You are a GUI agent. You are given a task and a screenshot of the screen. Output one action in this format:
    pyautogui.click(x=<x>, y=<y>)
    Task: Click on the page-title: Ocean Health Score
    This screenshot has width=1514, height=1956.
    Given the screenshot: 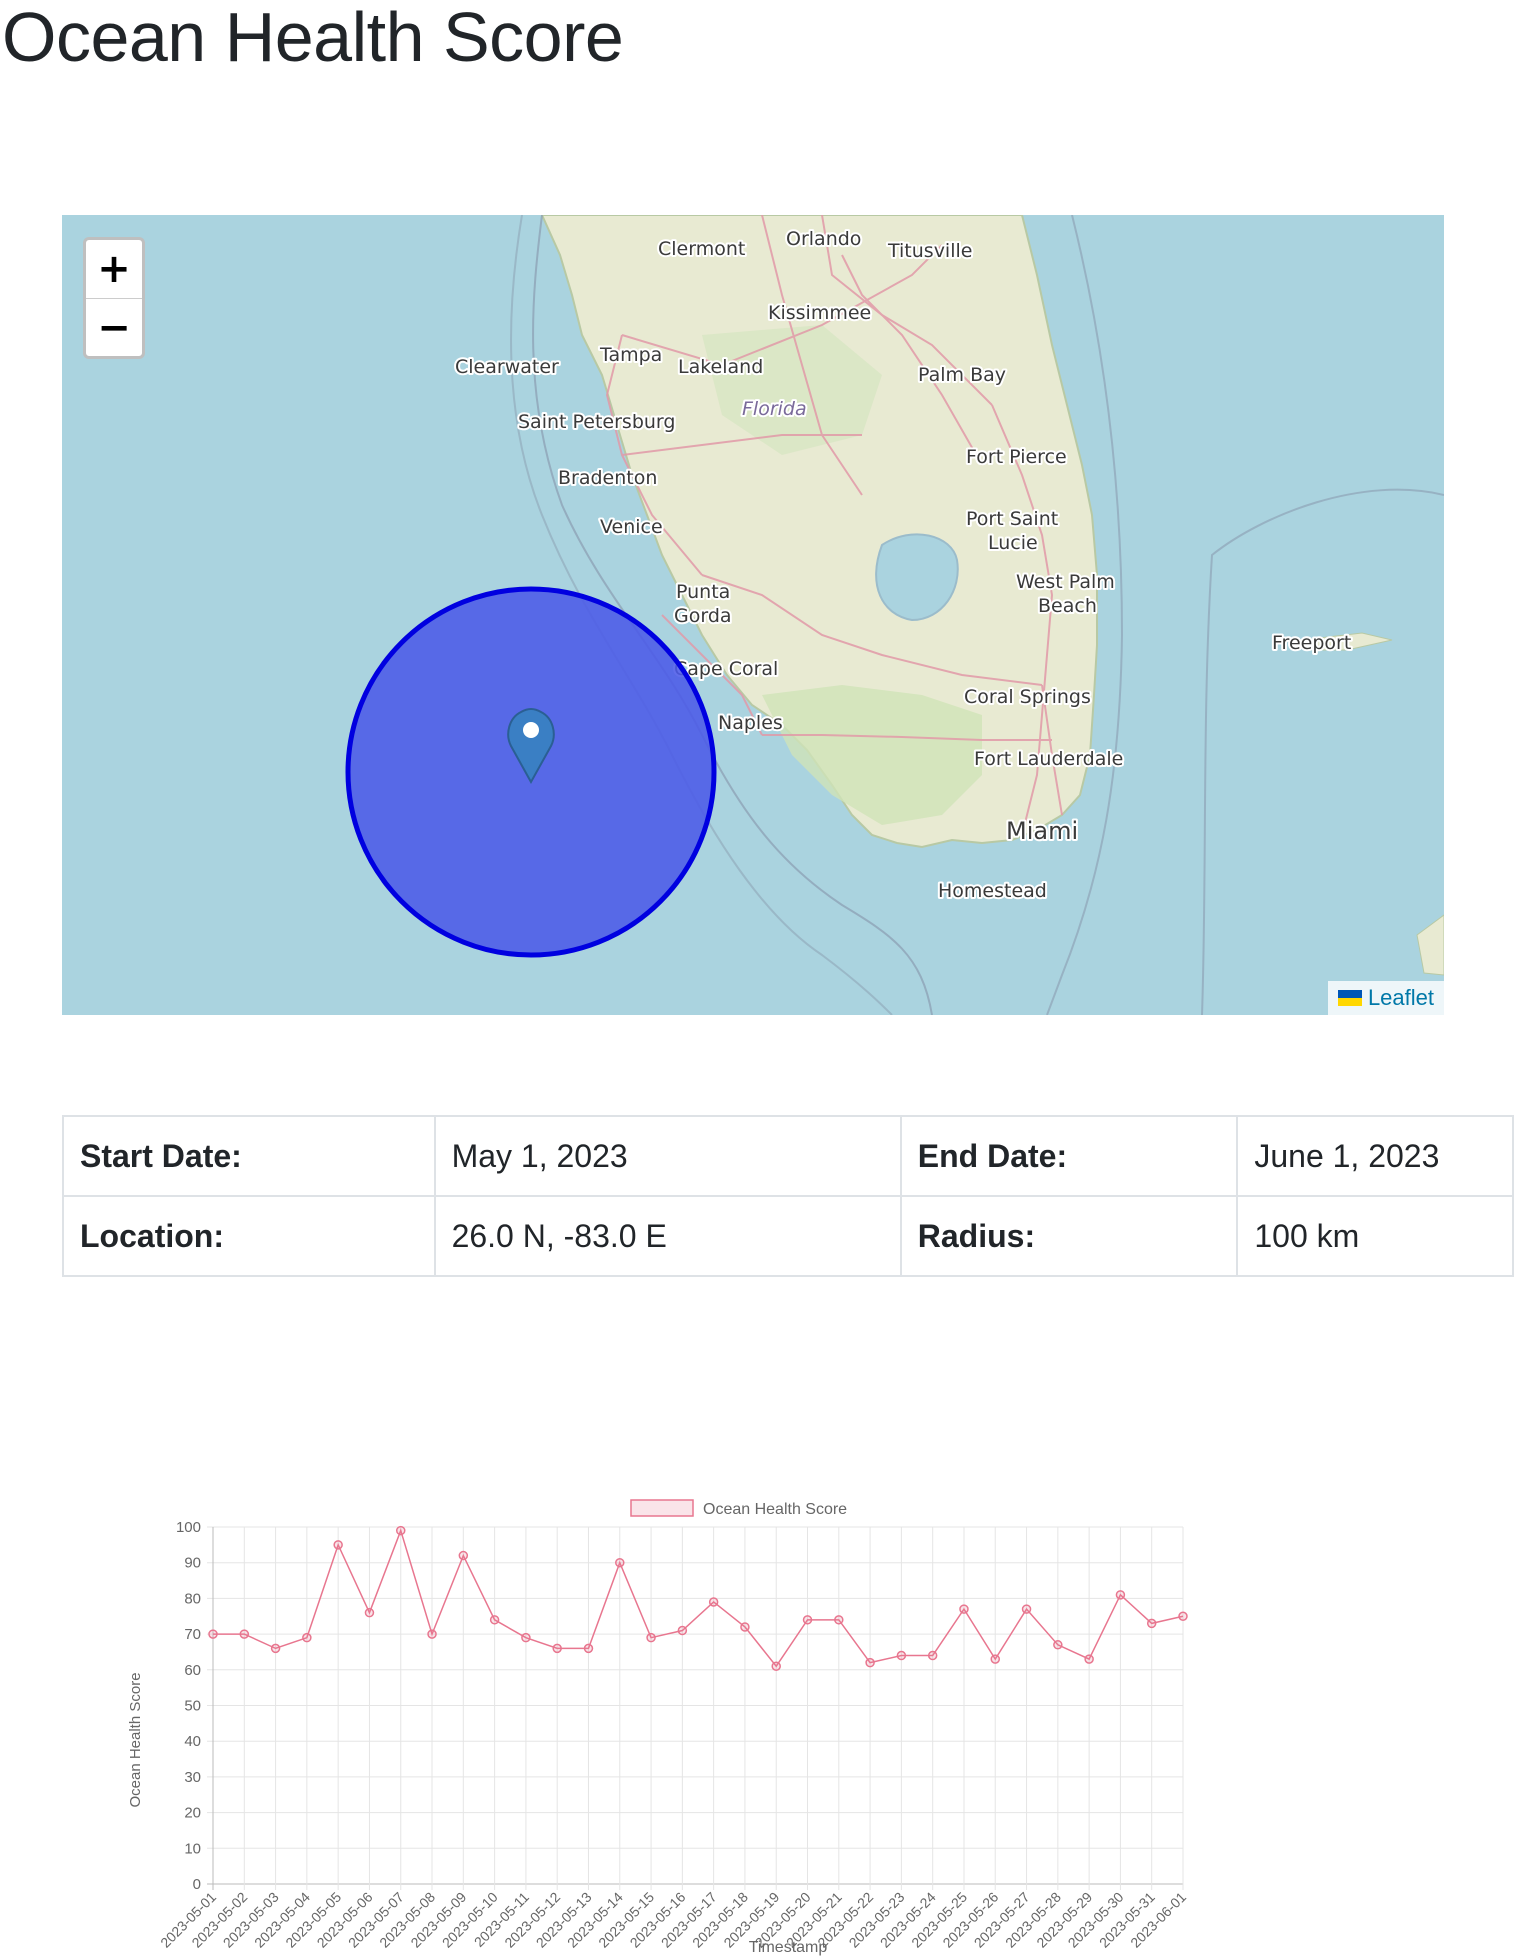 What is the action you would take?
    pyautogui.click(x=313, y=38)
    